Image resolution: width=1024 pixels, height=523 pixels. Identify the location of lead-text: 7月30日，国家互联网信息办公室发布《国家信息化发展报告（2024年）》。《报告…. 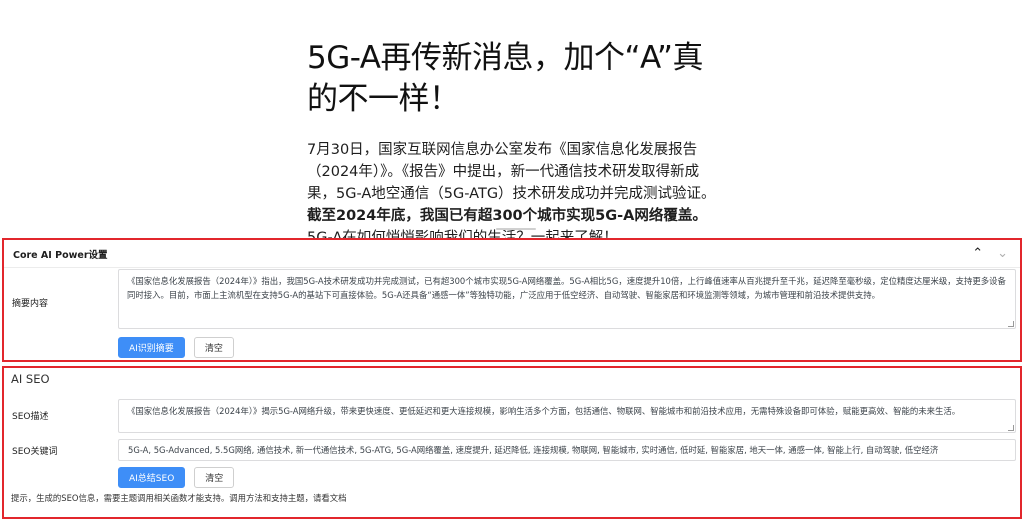
(511, 172).